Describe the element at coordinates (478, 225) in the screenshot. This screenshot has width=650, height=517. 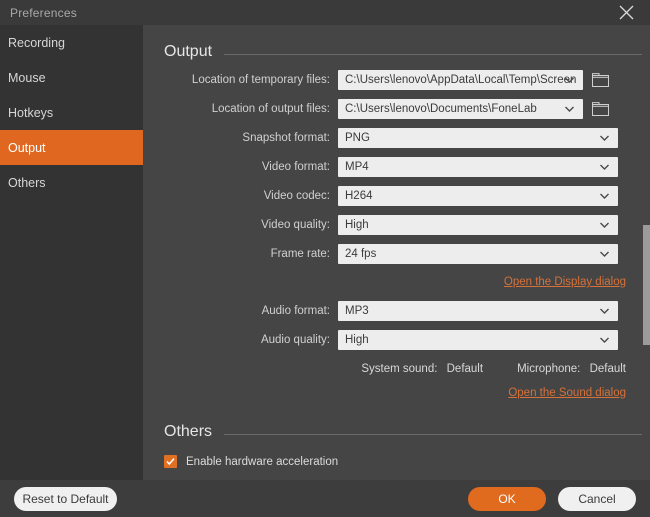
I see `dropdown-video-quality: High` at that location.